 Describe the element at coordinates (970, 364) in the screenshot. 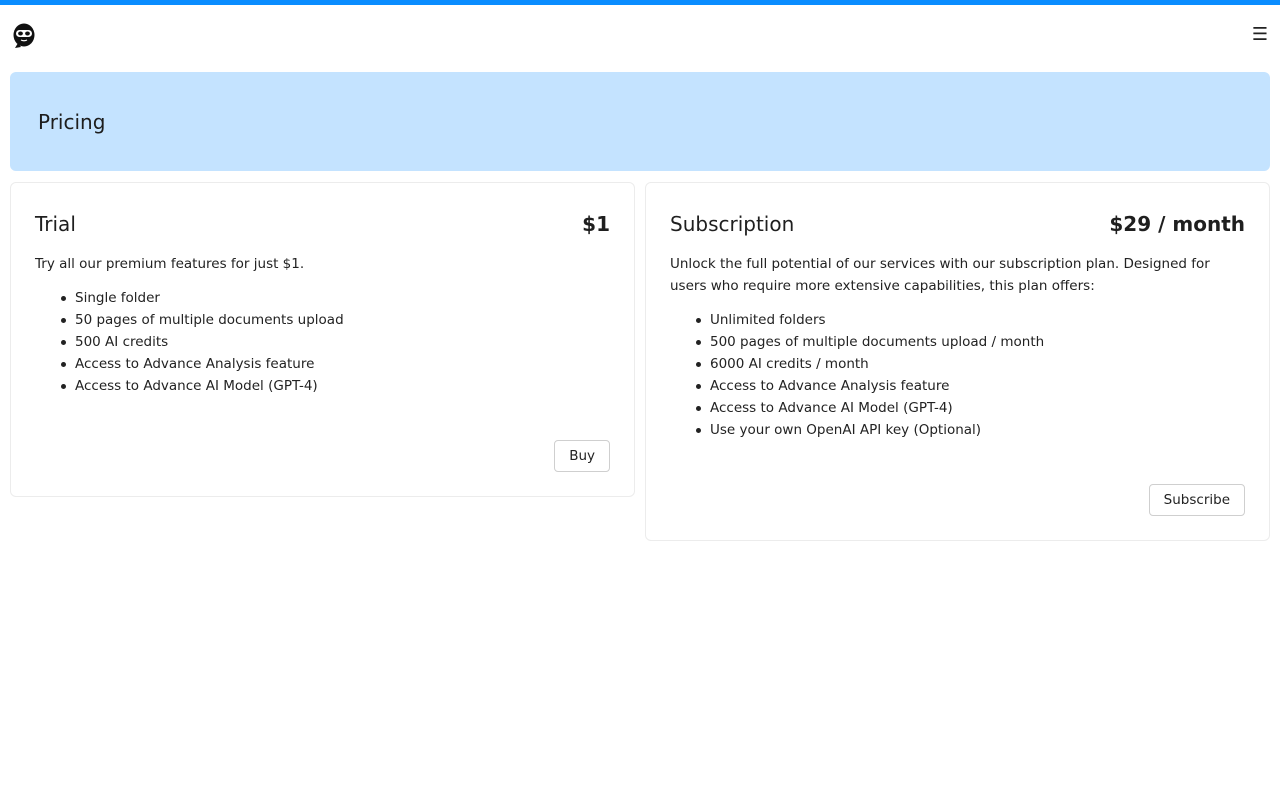

I see `feature-item: 6000 AI credits / month` at that location.